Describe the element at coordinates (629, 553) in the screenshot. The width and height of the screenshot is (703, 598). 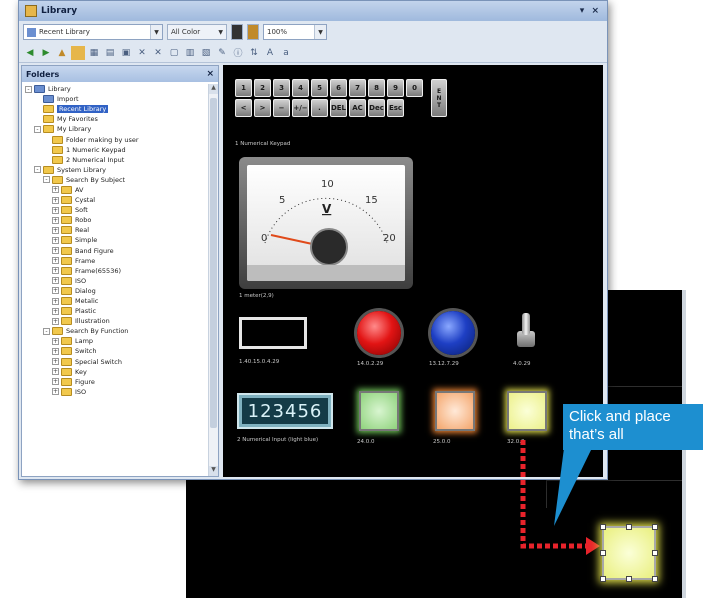
I see `placed-yellow-lamp` at that location.